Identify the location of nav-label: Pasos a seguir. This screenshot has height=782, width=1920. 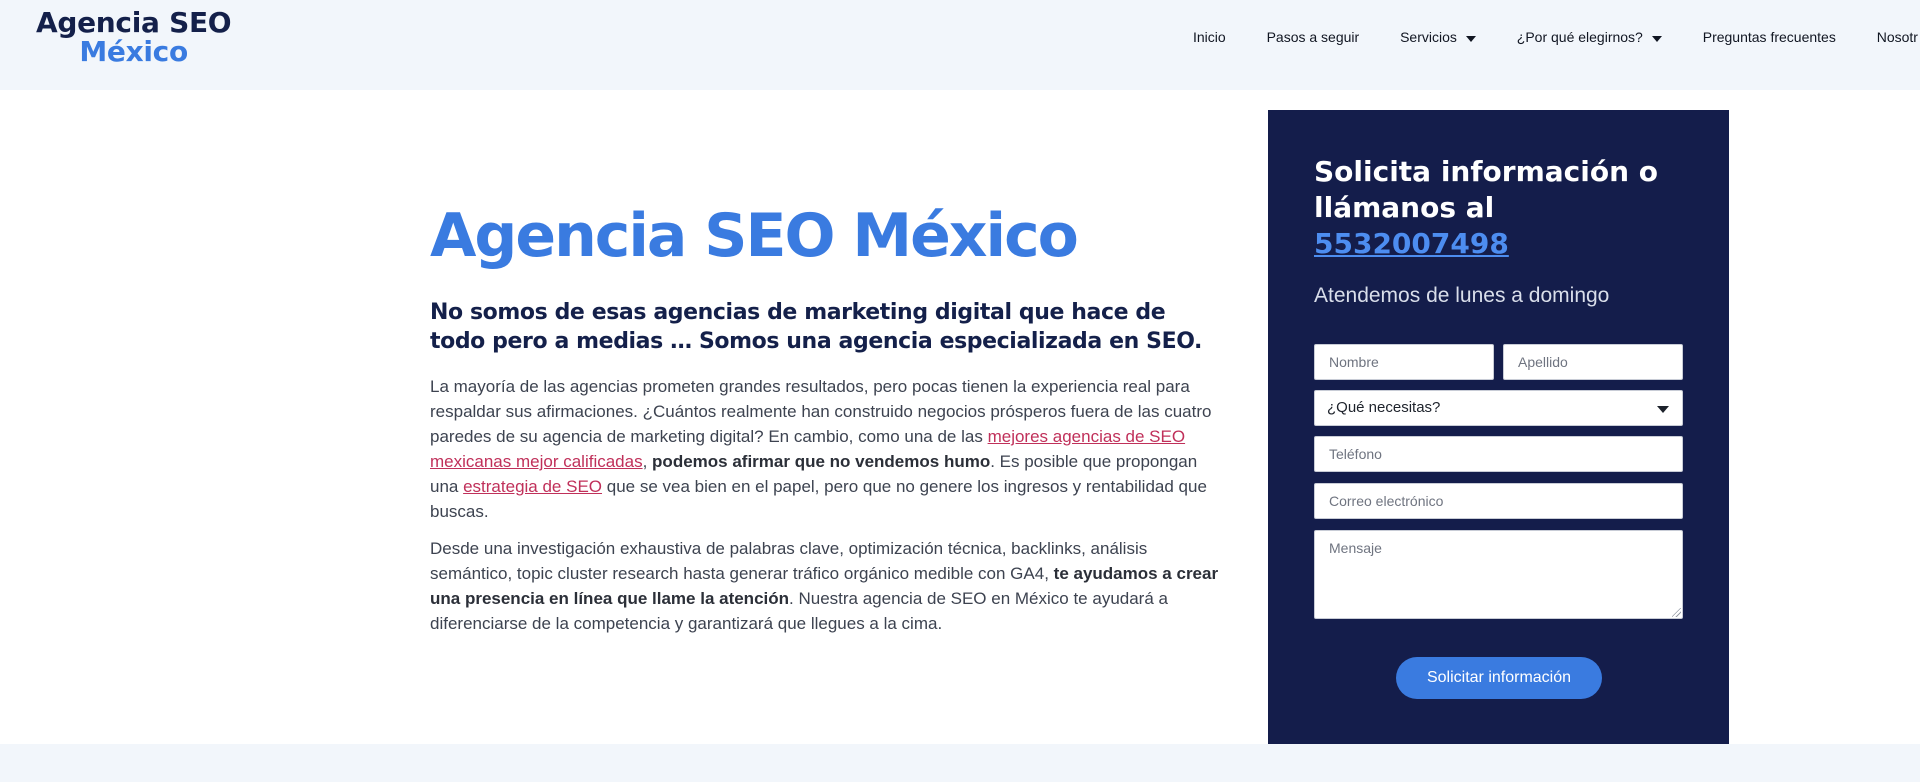
(1313, 37).